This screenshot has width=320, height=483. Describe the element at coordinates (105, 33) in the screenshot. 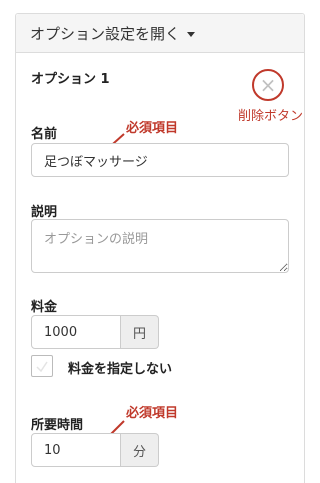

I see `options-toggle-label: オプション設定を開く` at that location.